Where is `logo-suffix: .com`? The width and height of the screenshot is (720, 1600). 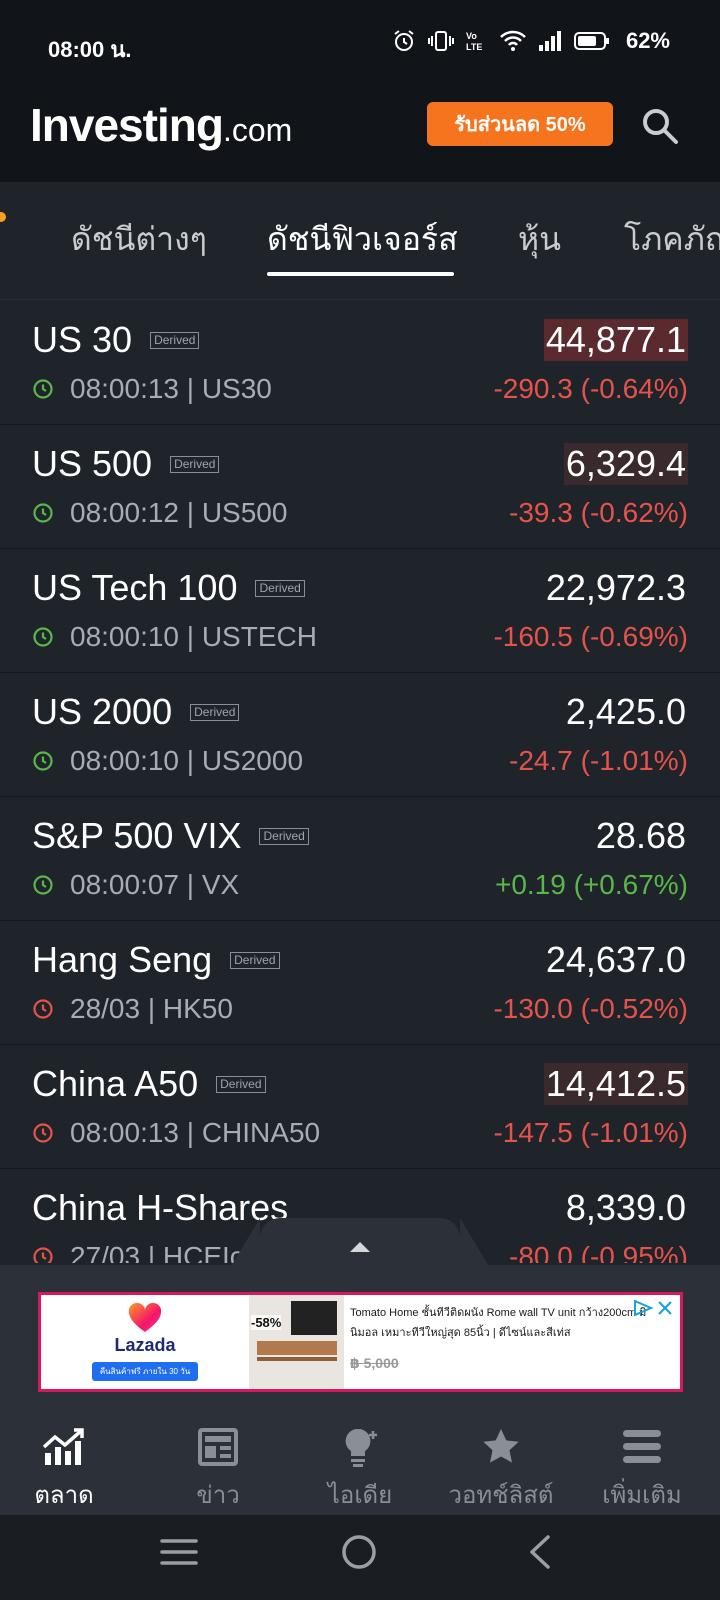 logo-suffix: .com is located at coordinates (257, 130).